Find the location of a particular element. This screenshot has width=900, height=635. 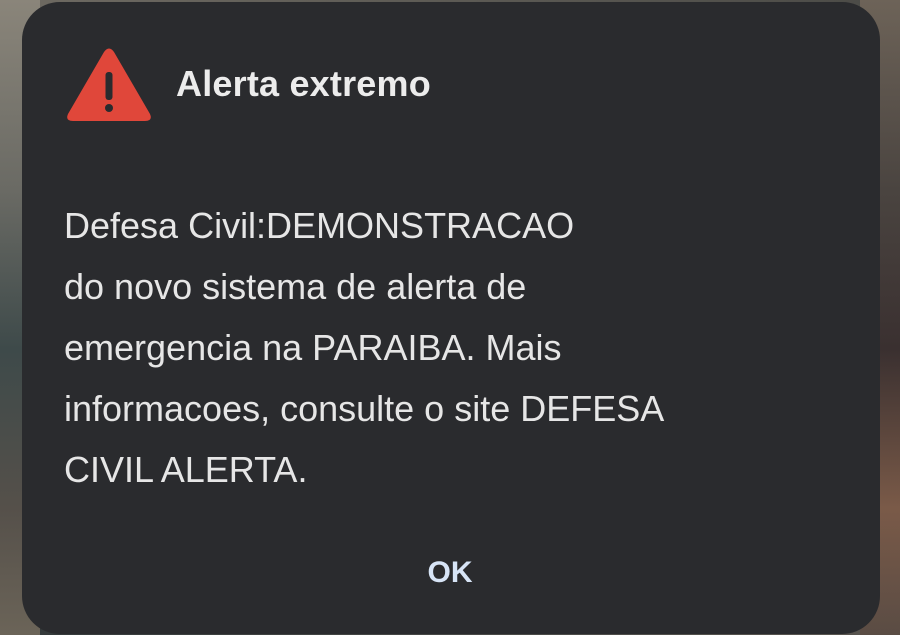

warning-triangle-icon is located at coordinates (109, 84).